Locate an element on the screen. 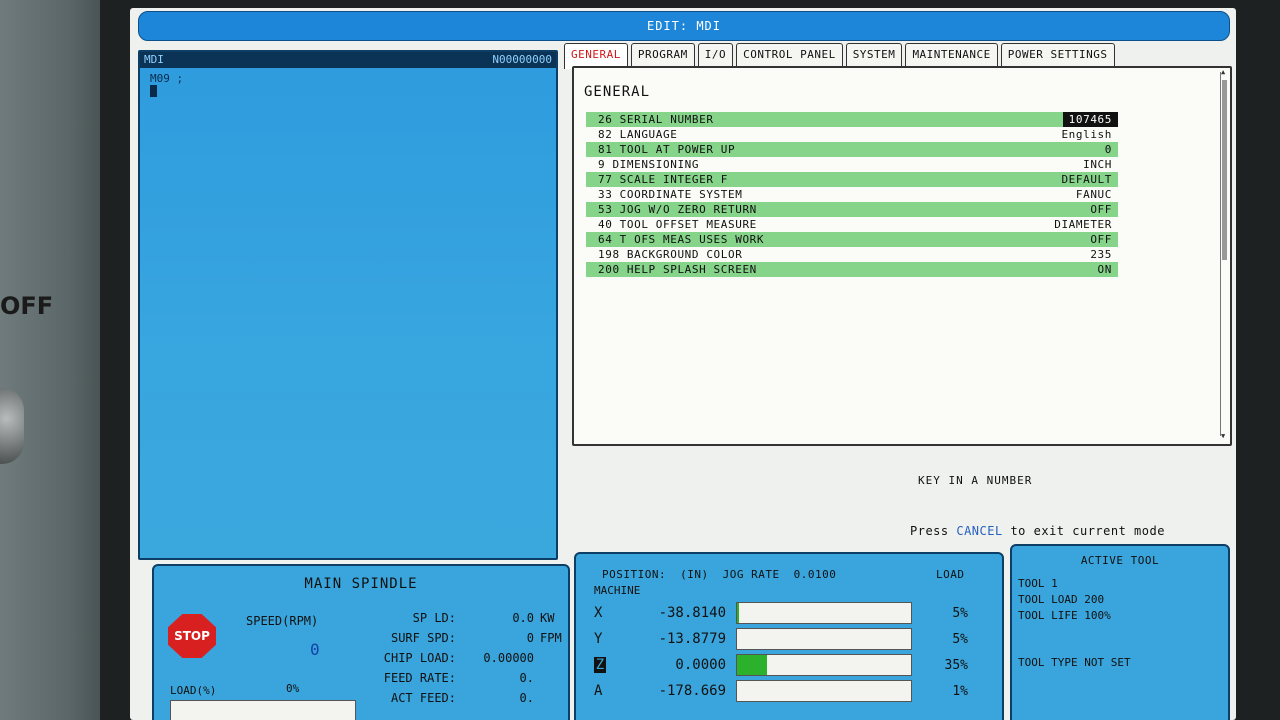 This screenshot has width=1280, height=720. setting-label: 33 COORDINATE SYSTEM is located at coordinates (670, 194).